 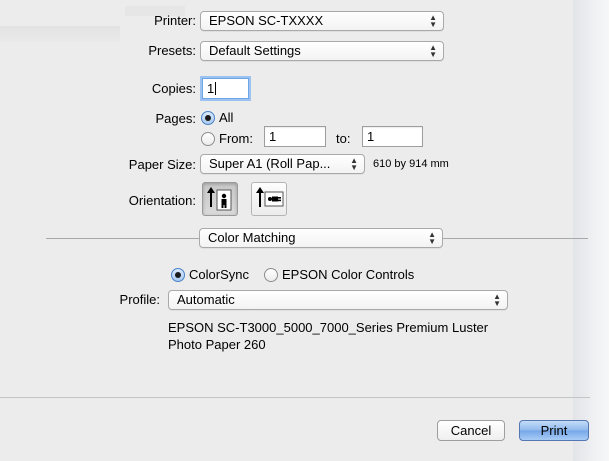 What do you see at coordinates (295, 397) in the screenshot?
I see `footer-separator` at bounding box center [295, 397].